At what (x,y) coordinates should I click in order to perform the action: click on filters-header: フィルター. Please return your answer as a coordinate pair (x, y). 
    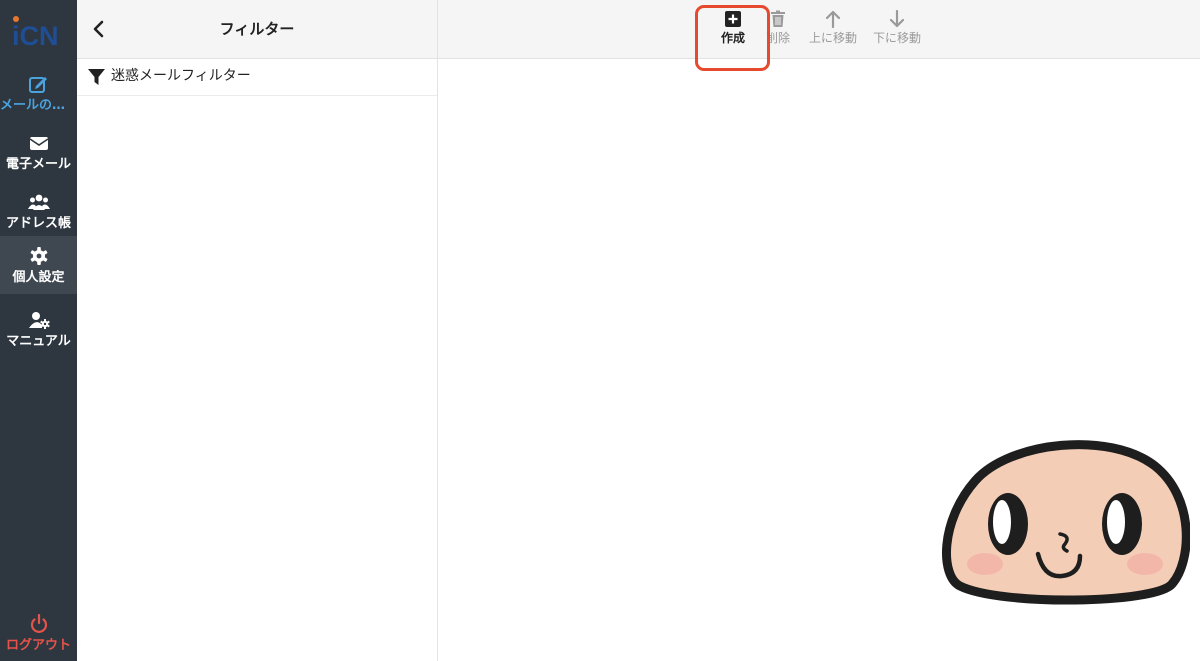
    Looking at the image, I should click on (257, 29).